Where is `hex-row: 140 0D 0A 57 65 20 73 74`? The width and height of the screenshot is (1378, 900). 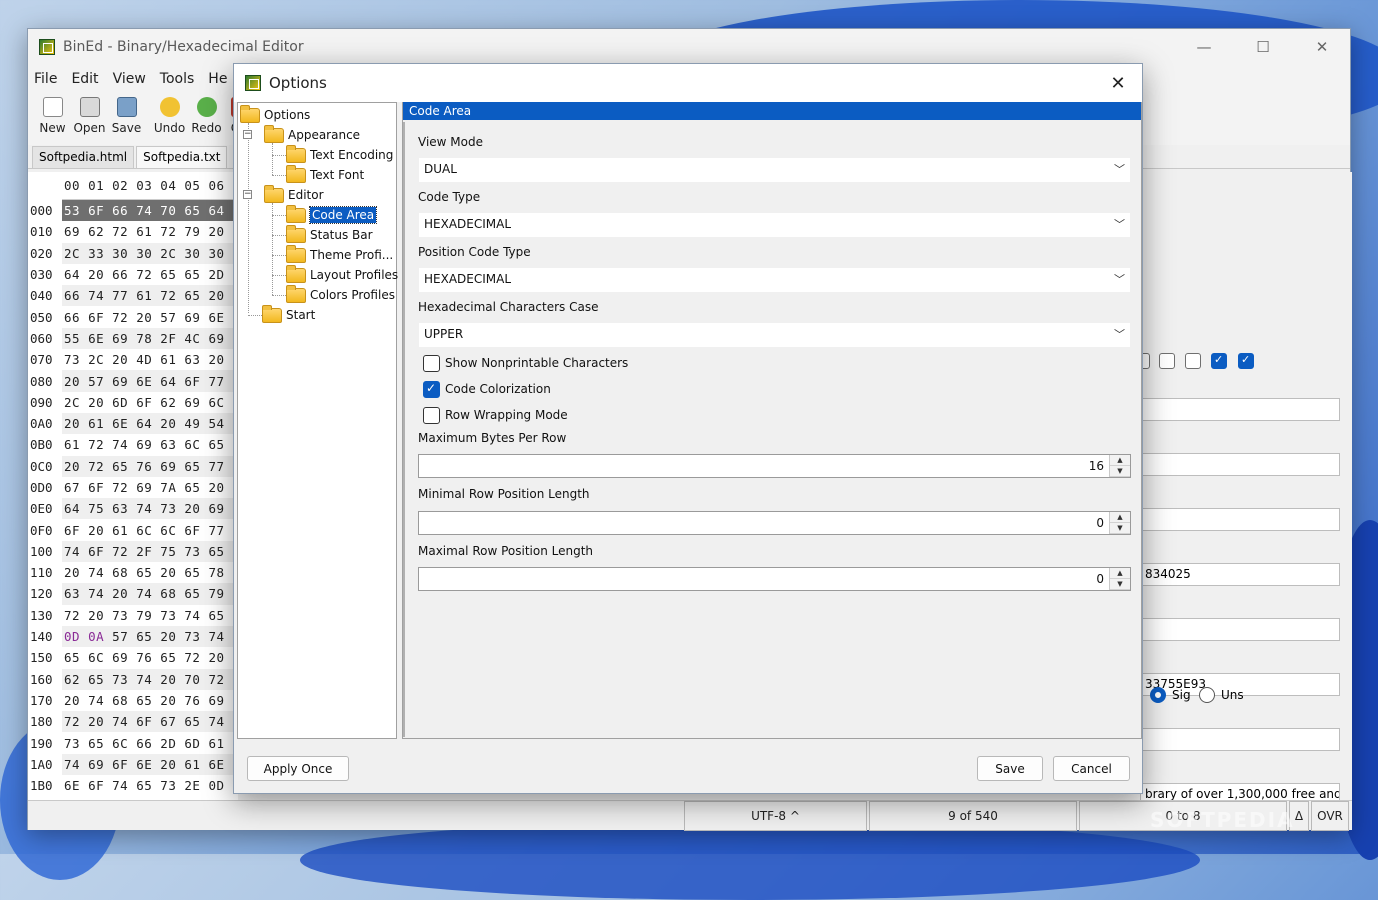 hex-row: 140 0D 0A 57 65 20 73 74 is located at coordinates (133, 636).